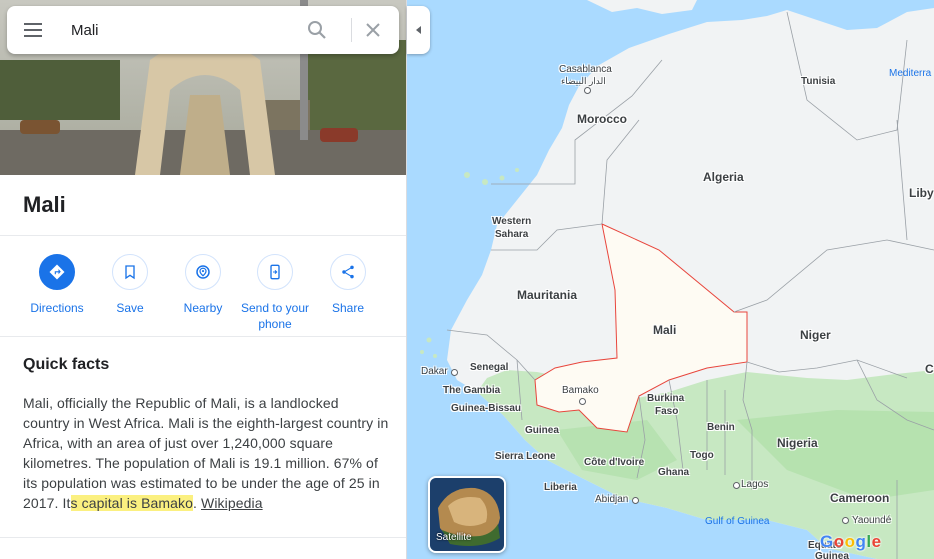 The image size is (934, 559). Describe the element at coordinates (33, 30) in the screenshot. I see `menu-icon` at that location.